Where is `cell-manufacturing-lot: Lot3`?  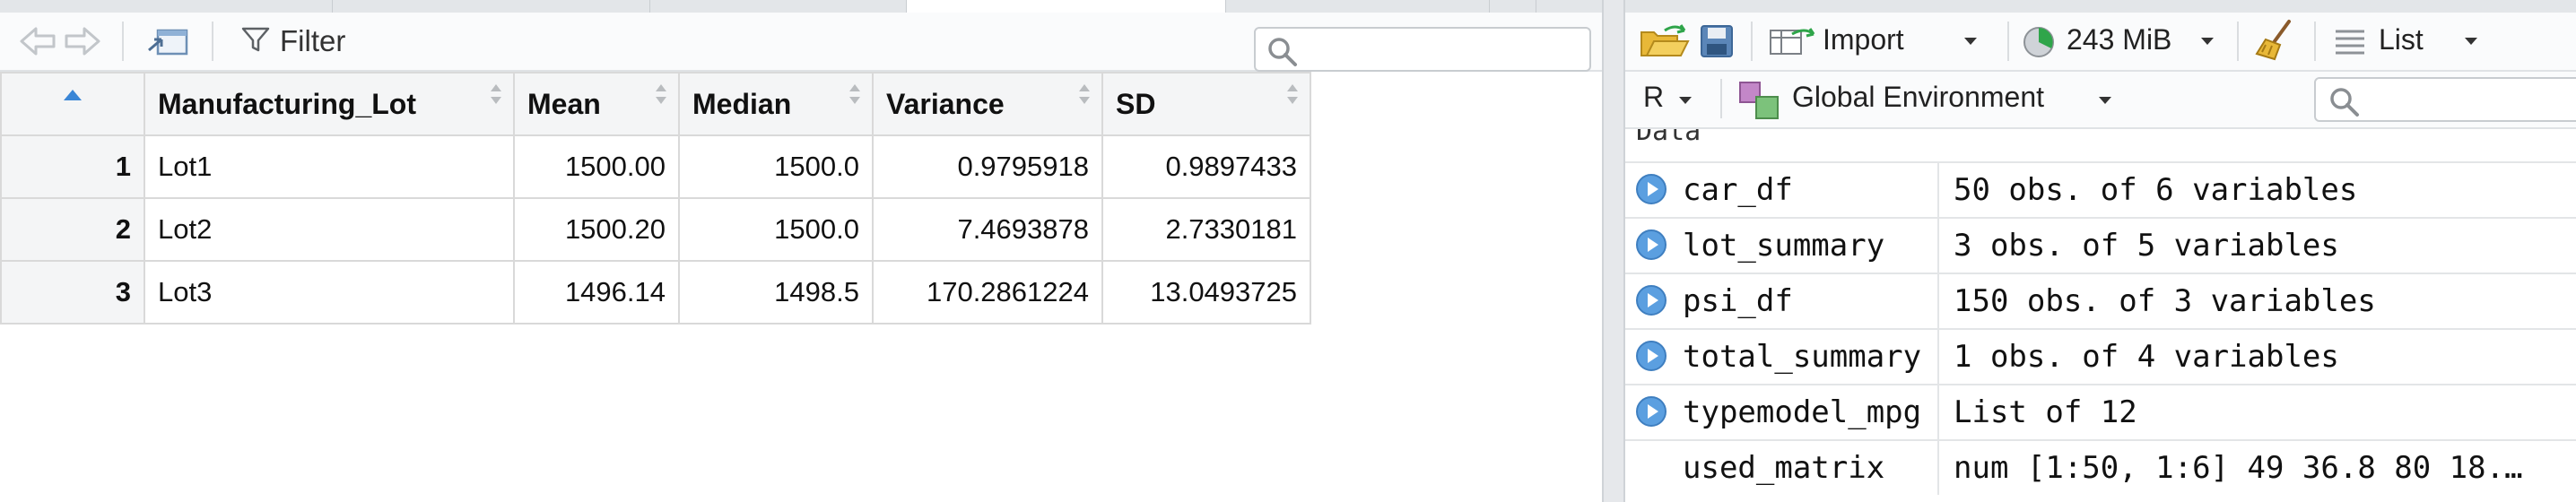 cell-manufacturing-lot: Lot3 is located at coordinates (329, 292).